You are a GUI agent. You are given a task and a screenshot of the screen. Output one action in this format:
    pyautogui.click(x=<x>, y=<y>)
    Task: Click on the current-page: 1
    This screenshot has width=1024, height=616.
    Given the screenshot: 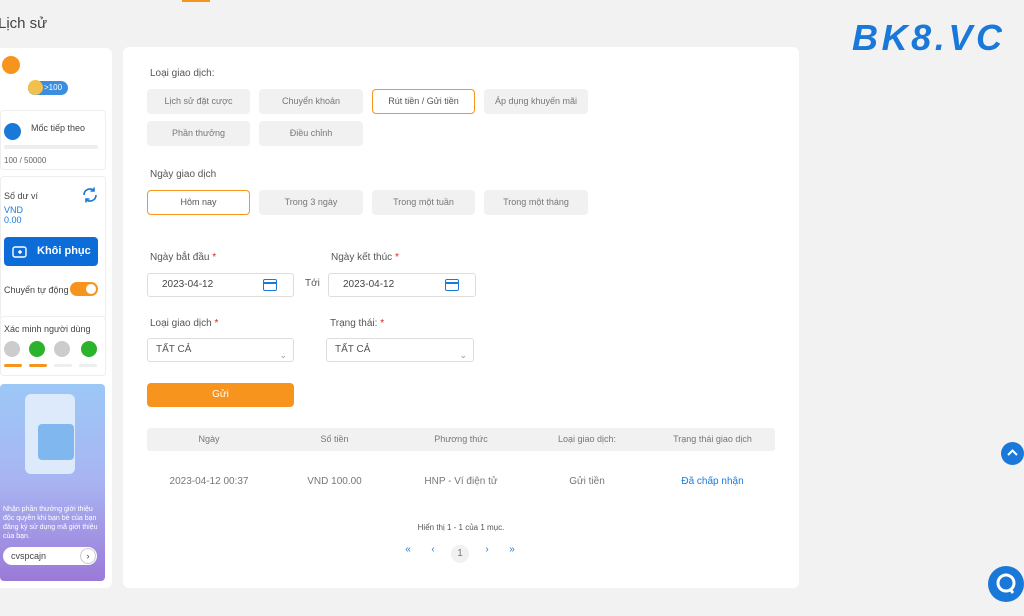 What is the action you would take?
    pyautogui.click(x=460, y=554)
    